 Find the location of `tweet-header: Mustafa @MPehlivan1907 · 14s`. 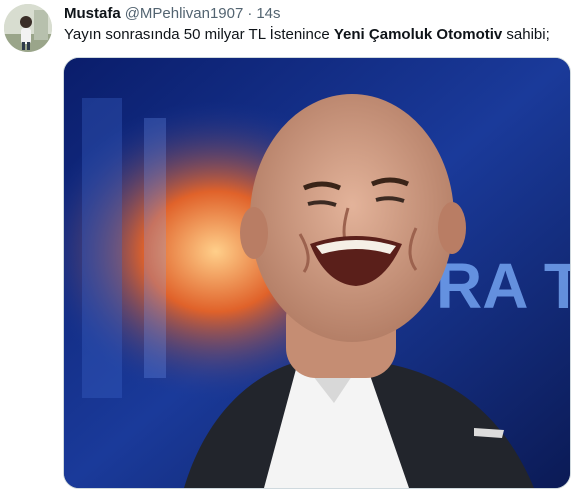

tweet-header: Mustafa @MPehlivan1907 · 14s is located at coordinates (172, 14).